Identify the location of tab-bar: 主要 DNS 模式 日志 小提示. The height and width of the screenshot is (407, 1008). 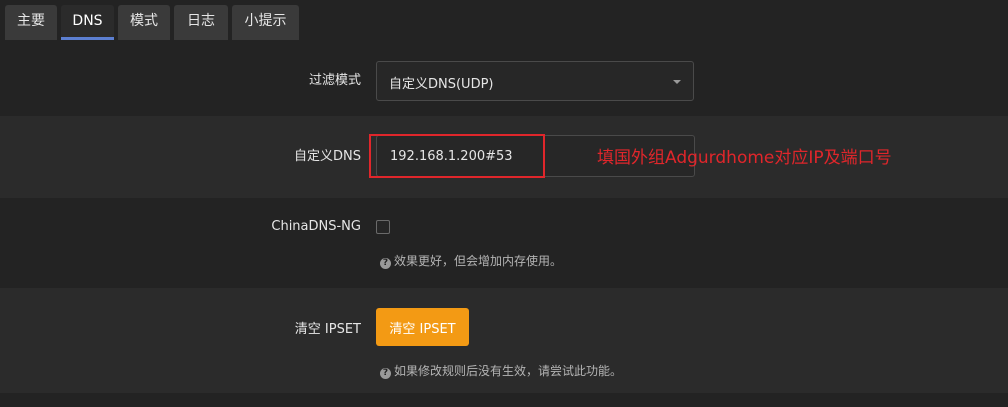
(504, 21).